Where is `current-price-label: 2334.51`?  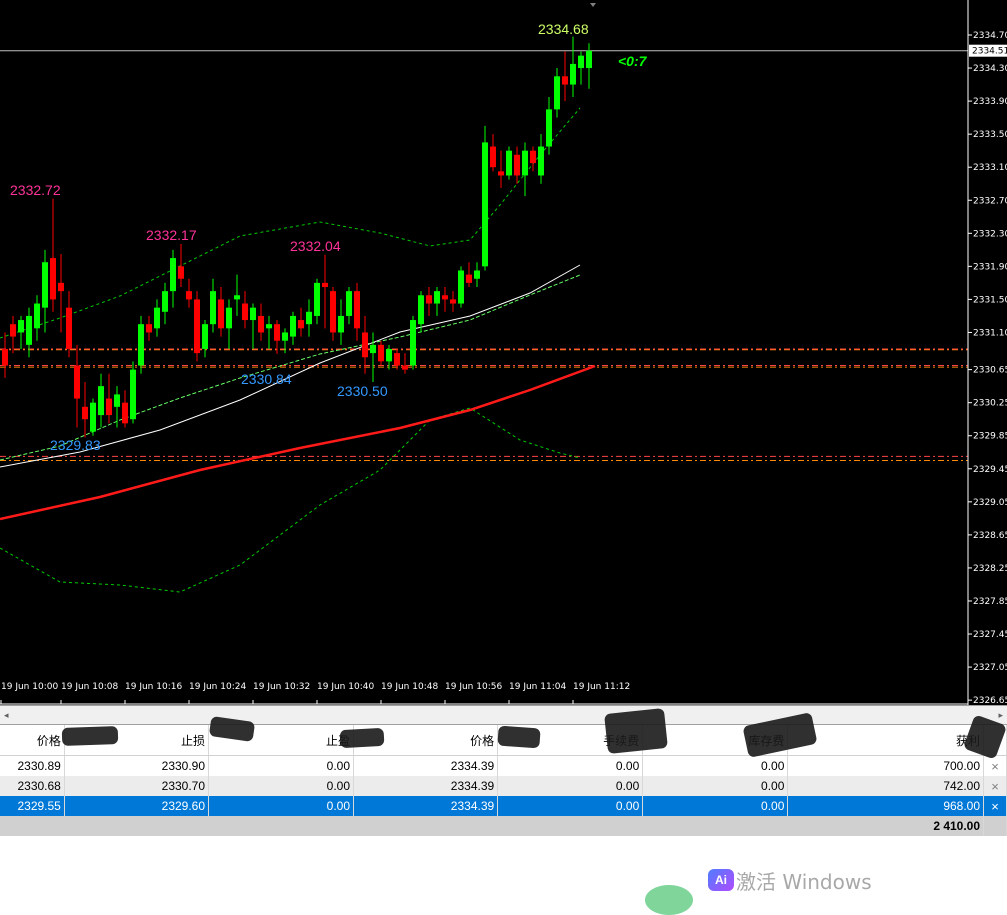
current-price-label: 2334.51 is located at coordinates (989, 52).